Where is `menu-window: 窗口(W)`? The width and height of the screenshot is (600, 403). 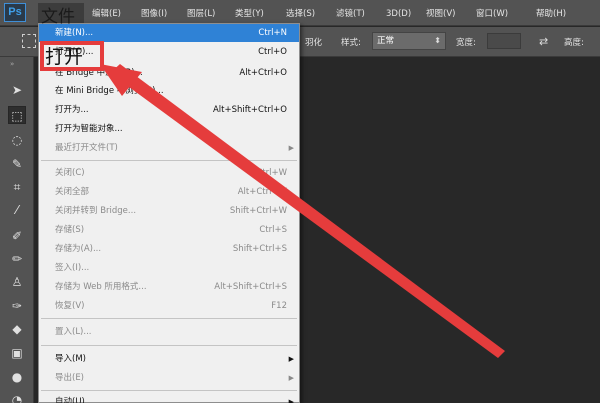 menu-window: 窗口(W) is located at coordinates (492, 14).